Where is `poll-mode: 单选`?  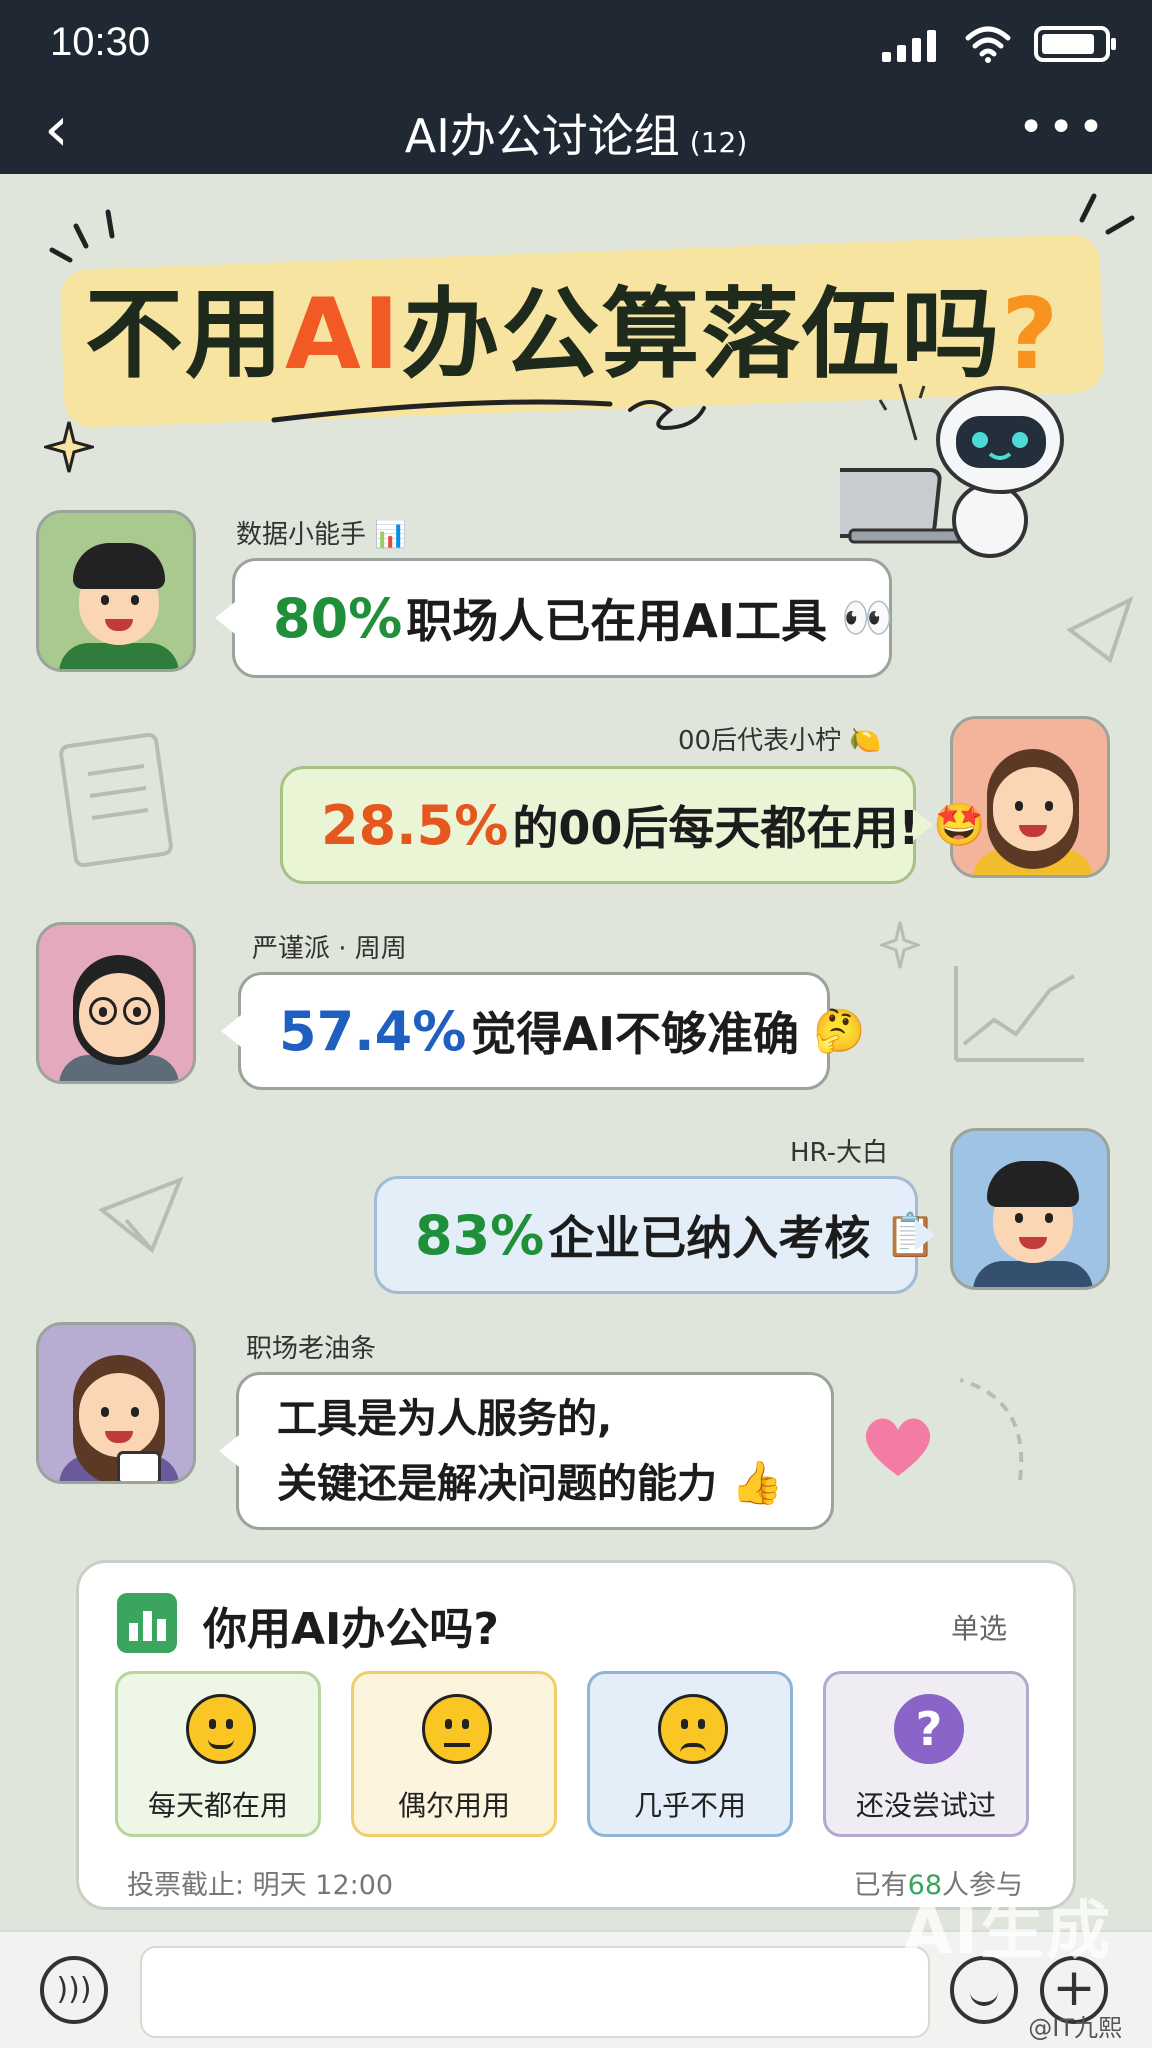
poll-mode: 单选 is located at coordinates (978, 1628).